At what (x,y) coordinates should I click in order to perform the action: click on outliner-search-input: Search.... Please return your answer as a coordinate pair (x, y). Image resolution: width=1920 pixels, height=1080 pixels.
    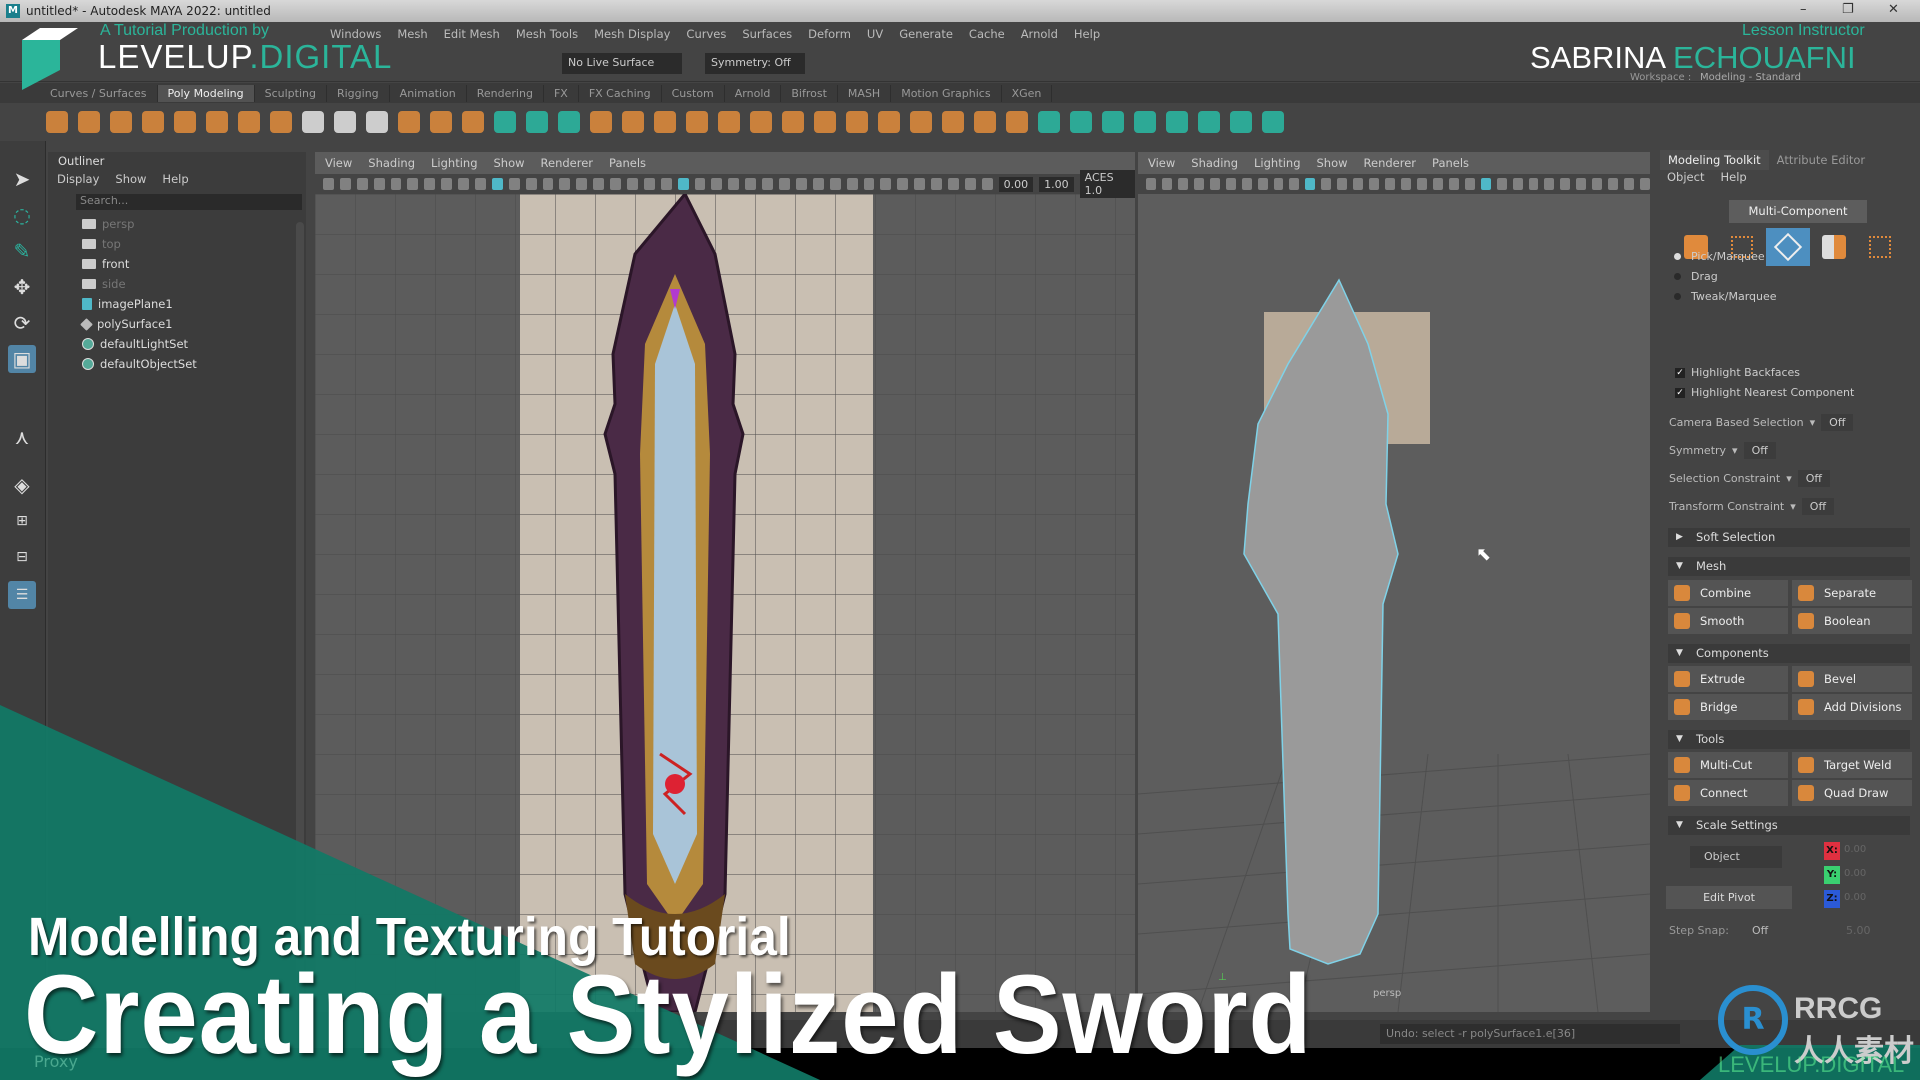
    Looking at the image, I should click on (189, 202).